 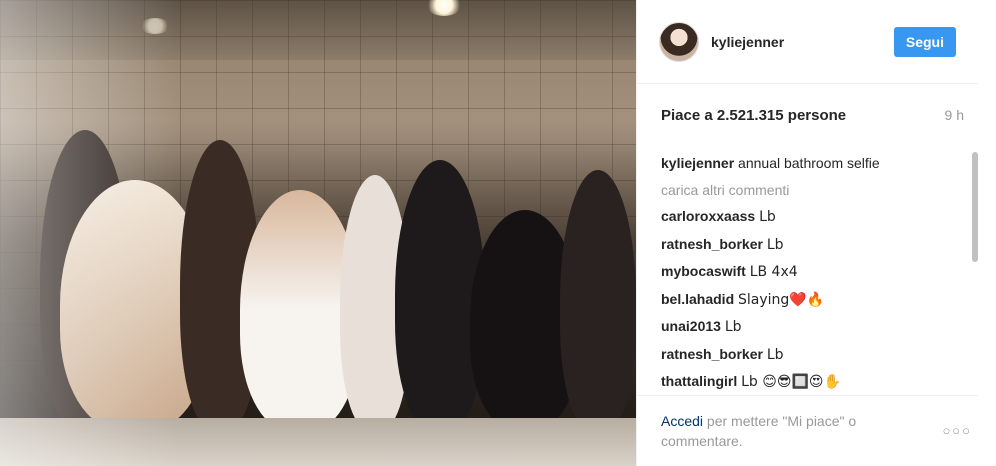 What do you see at coordinates (924, 41) in the screenshot?
I see `follow-button: Segui` at bounding box center [924, 41].